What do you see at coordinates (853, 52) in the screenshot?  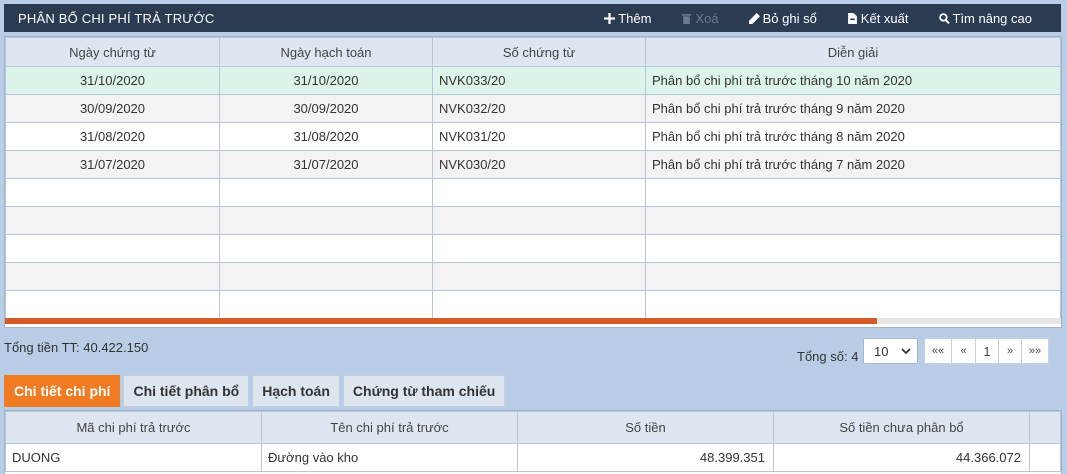 I see `column-header: Diễn giải` at bounding box center [853, 52].